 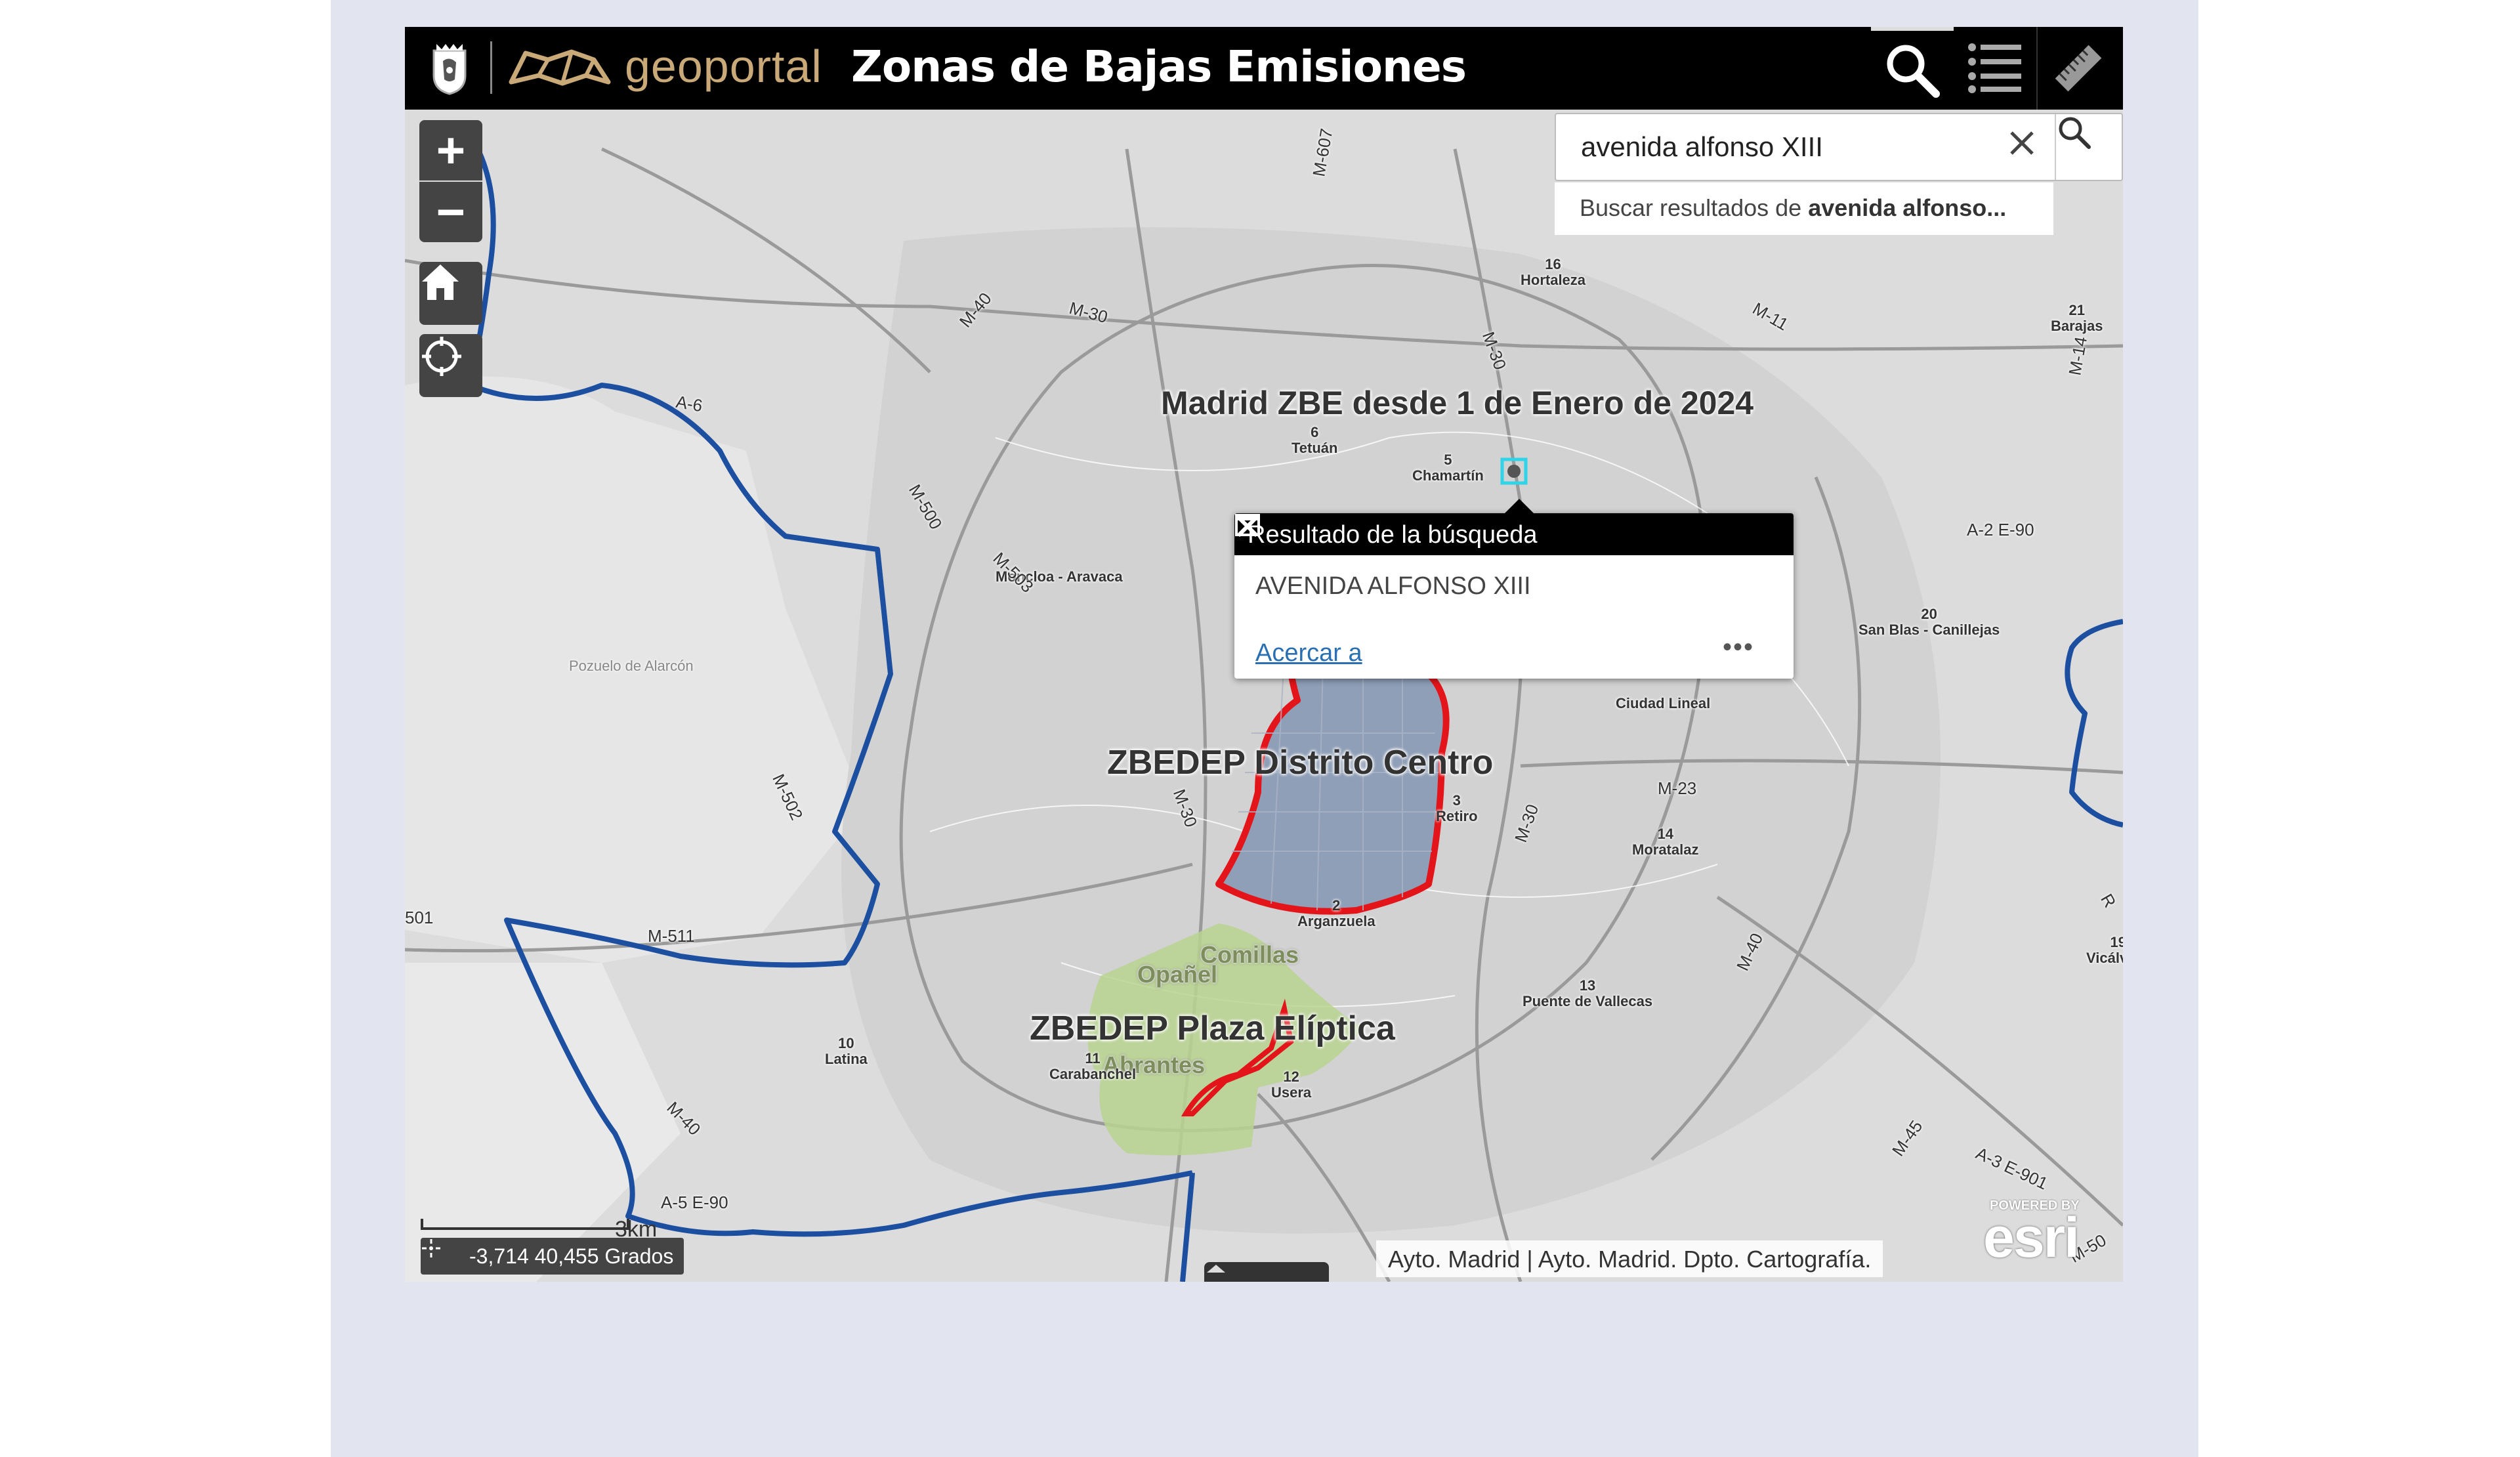 What do you see at coordinates (2104, 950) in the screenshot?
I see `district-vicalvaro: 19Vicálvaro` at bounding box center [2104, 950].